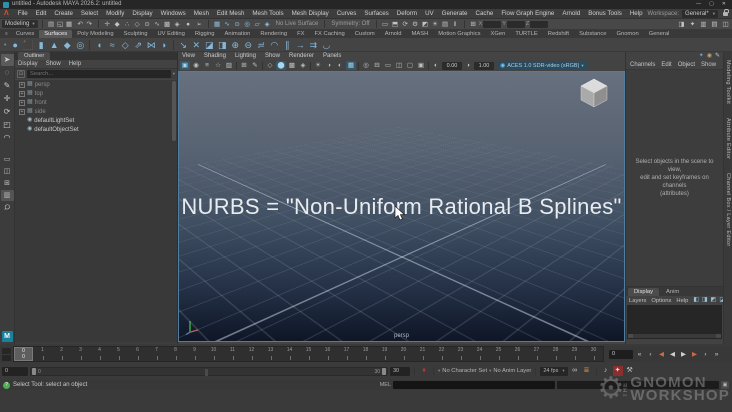 The image size is (732, 412). What do you see at coordinates (7, 73) in the screenshot?
I see `lasso-tool-icon: ◌` at bounding box center [7, 73].